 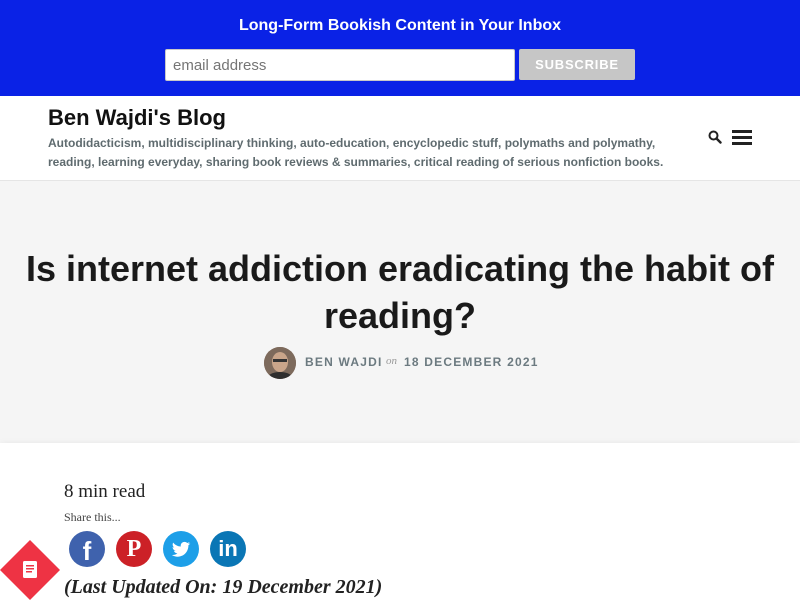 What do you see at coordinates (400, 363) in the screenshot?
I see `byline: BEN WAJDI on 18 DECEMBER 2021` at bounding box center [400, 363].